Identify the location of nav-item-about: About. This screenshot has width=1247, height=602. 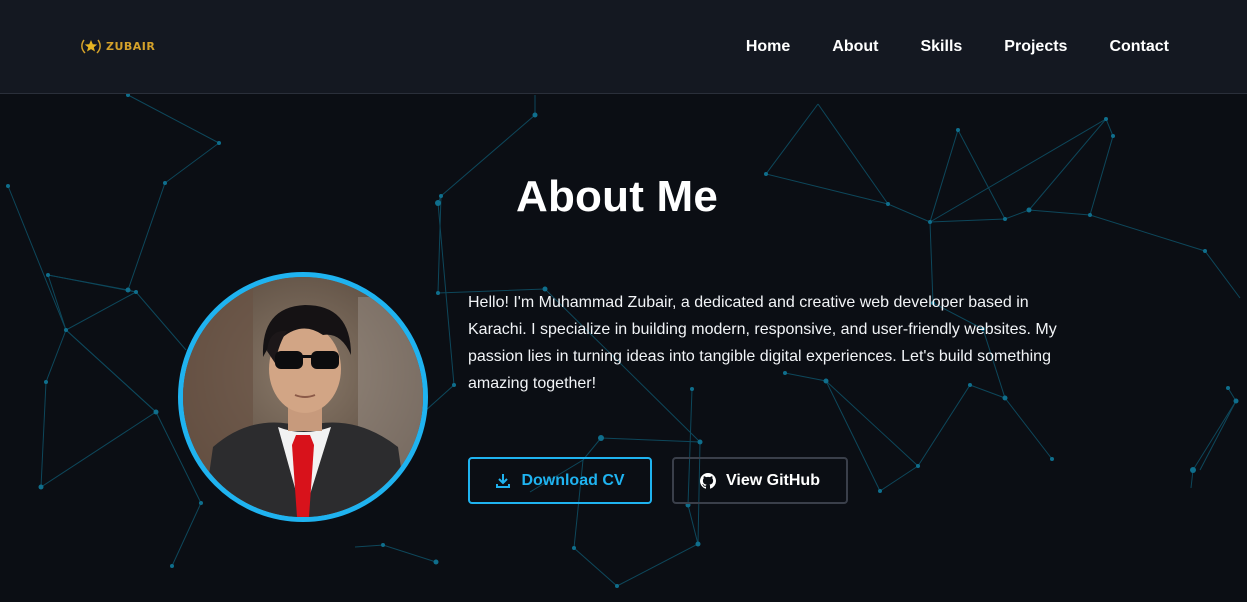
(855, 47).